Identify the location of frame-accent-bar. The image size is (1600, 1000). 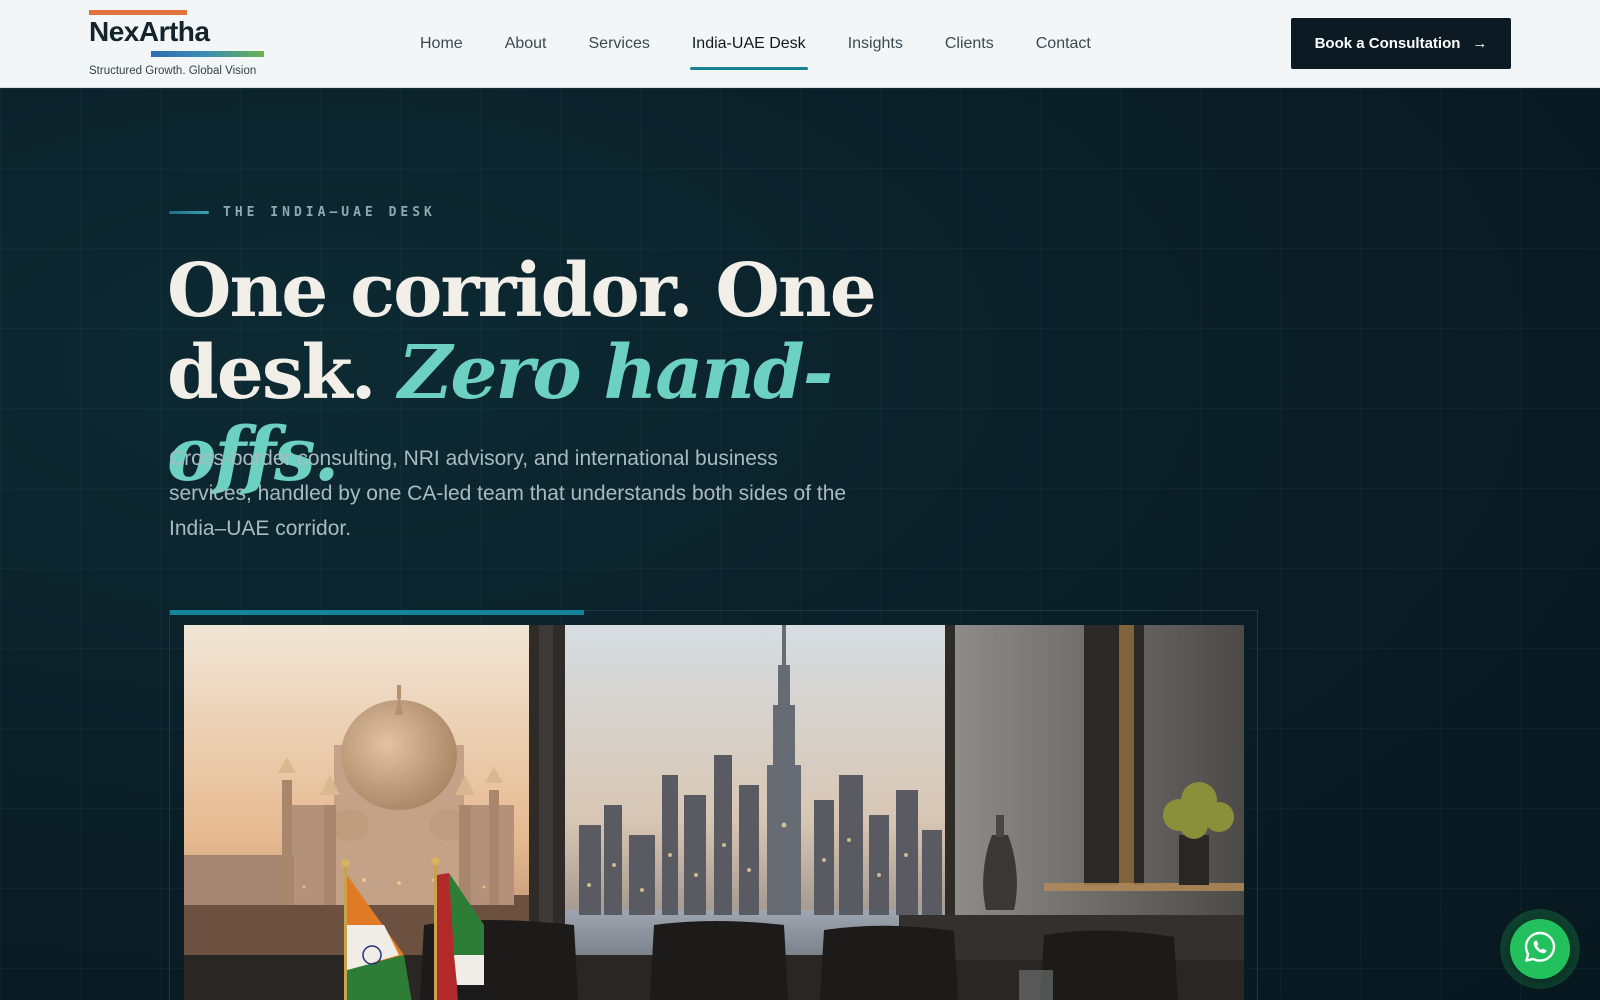
(377, 612).